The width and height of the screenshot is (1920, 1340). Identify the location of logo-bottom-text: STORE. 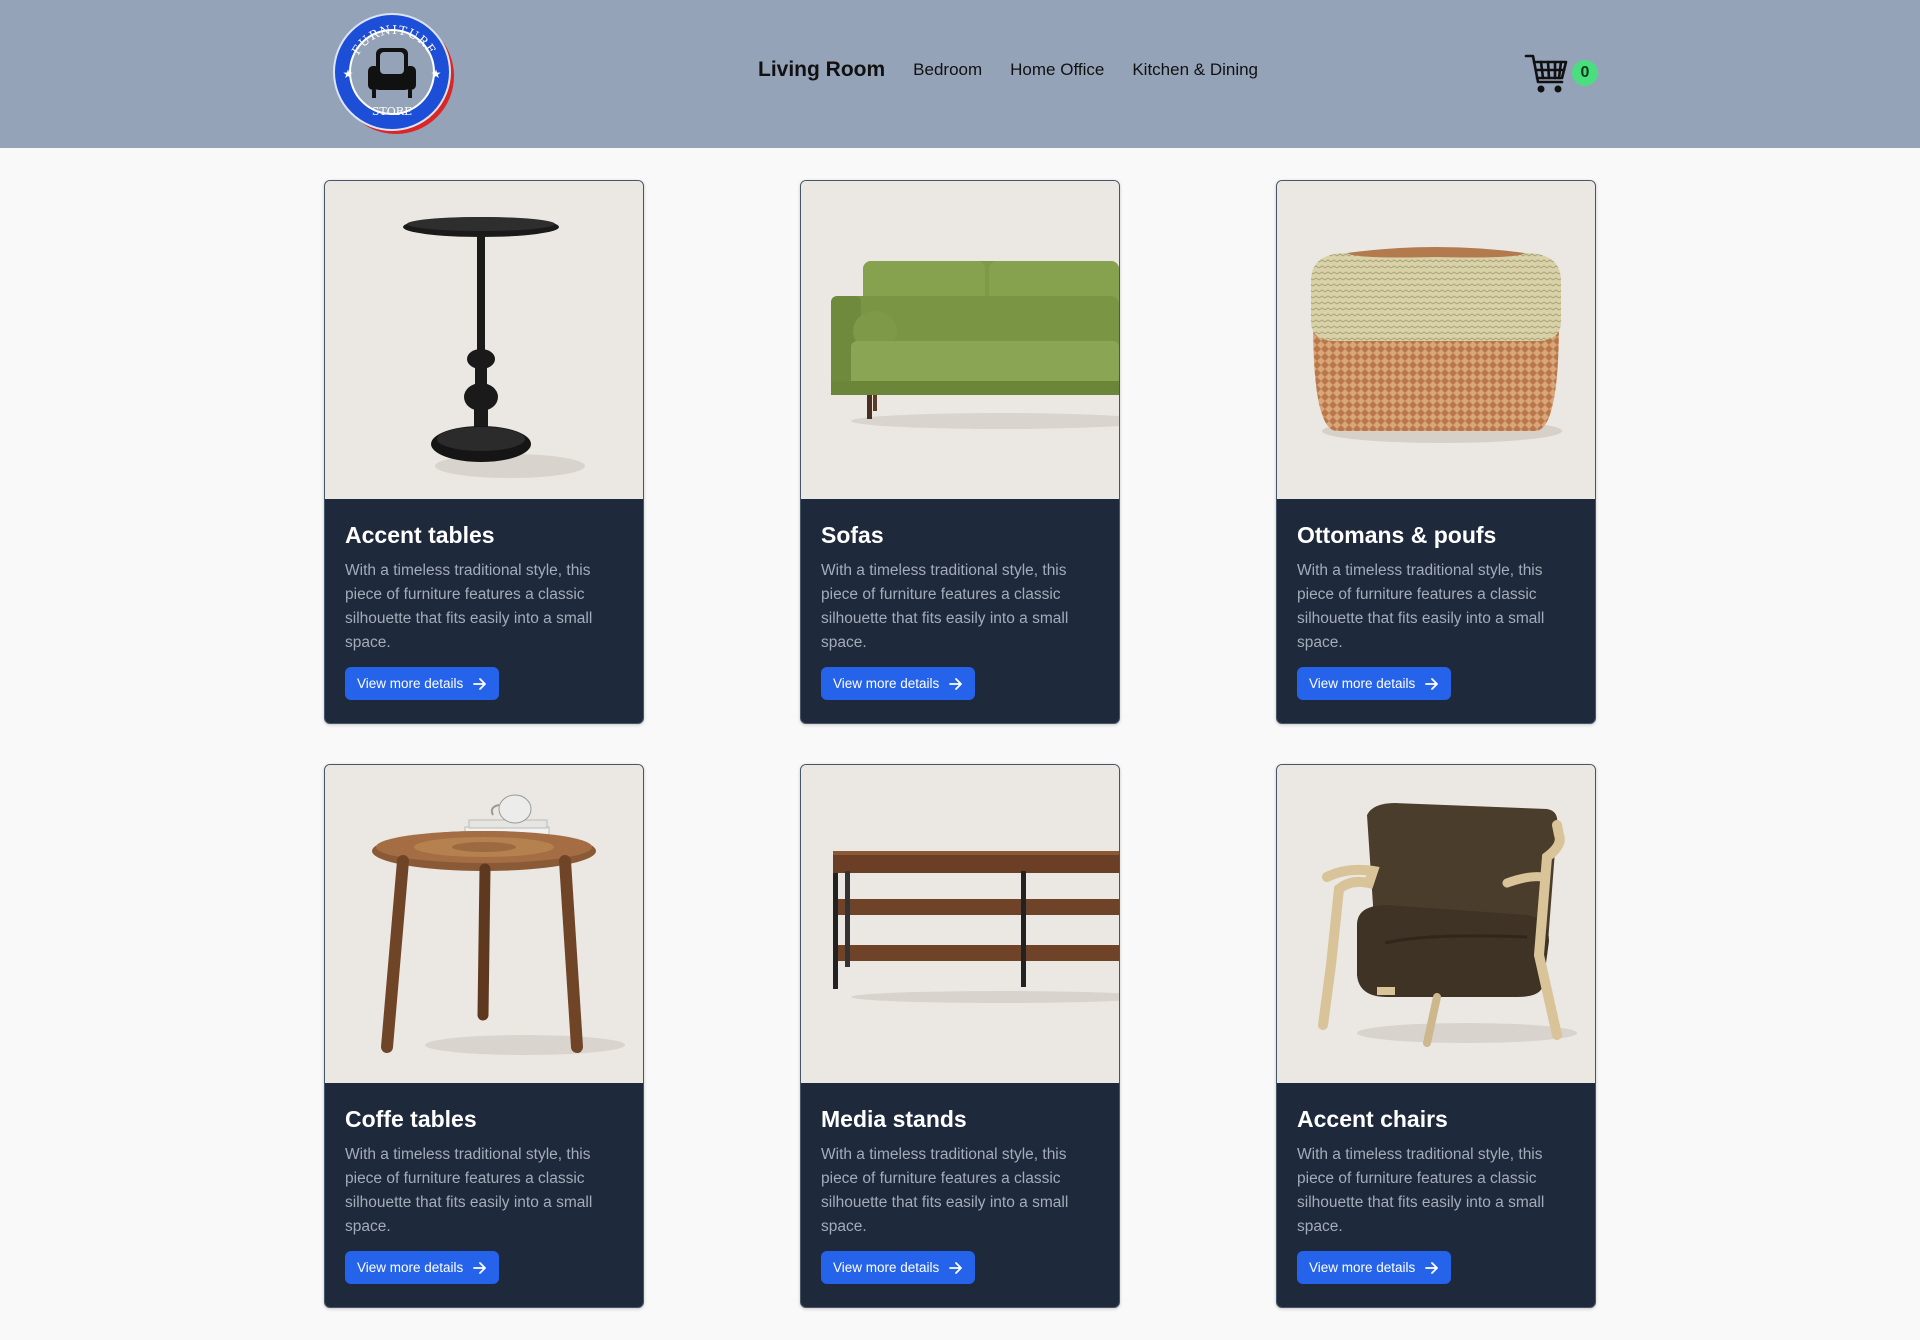
(392, 111).